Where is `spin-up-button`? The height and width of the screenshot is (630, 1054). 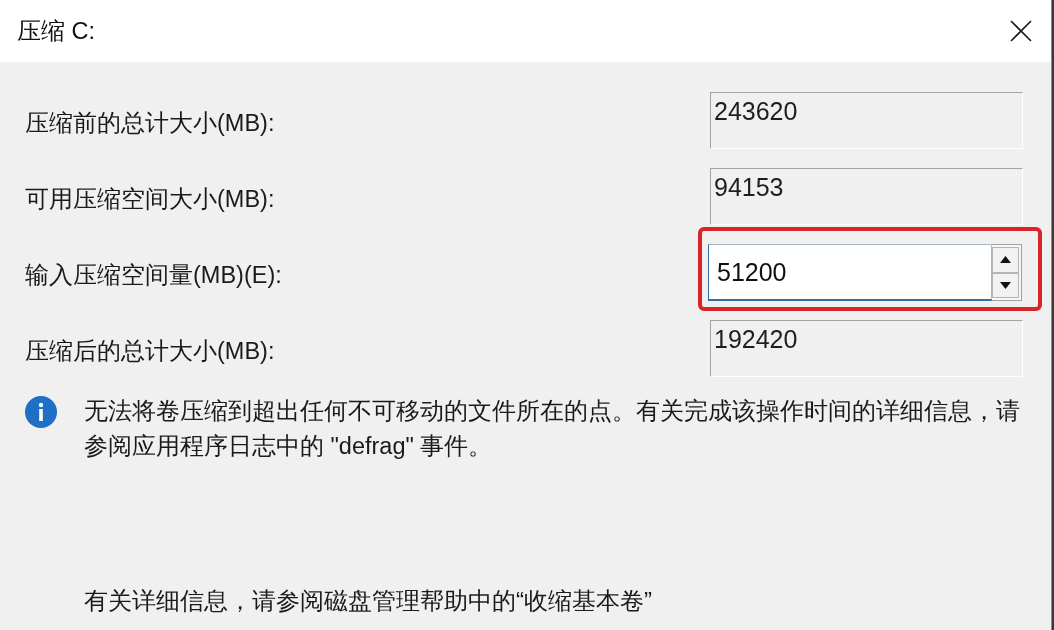 spin-up-button is located at coordinates (1005, 260).